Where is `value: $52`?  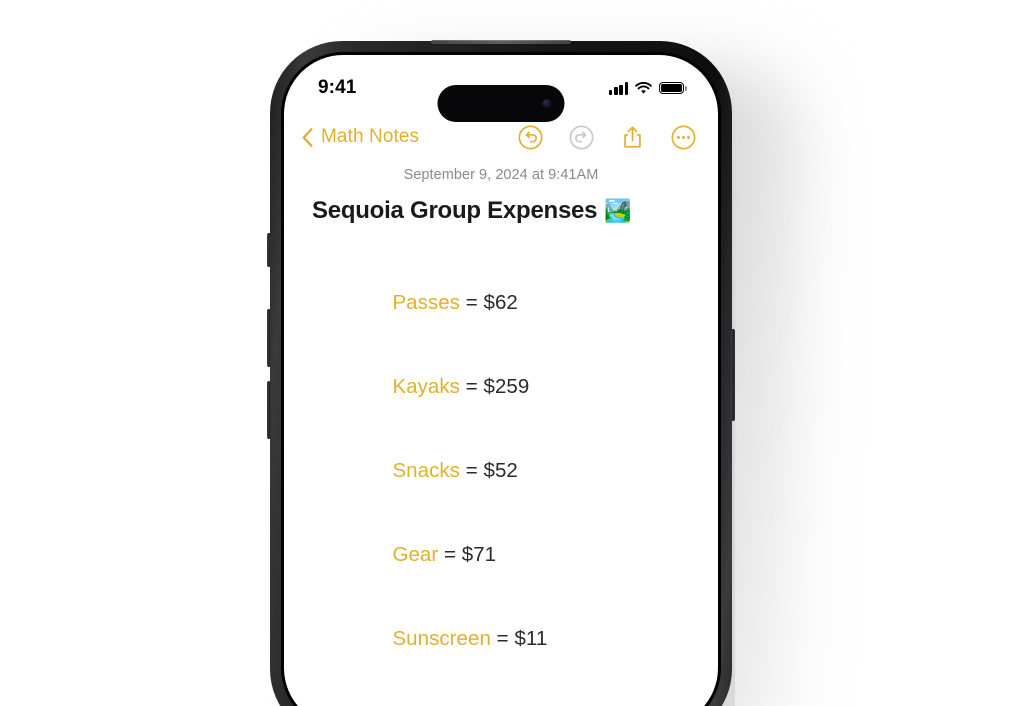
value: $52 is located at coordinates (500, 470).